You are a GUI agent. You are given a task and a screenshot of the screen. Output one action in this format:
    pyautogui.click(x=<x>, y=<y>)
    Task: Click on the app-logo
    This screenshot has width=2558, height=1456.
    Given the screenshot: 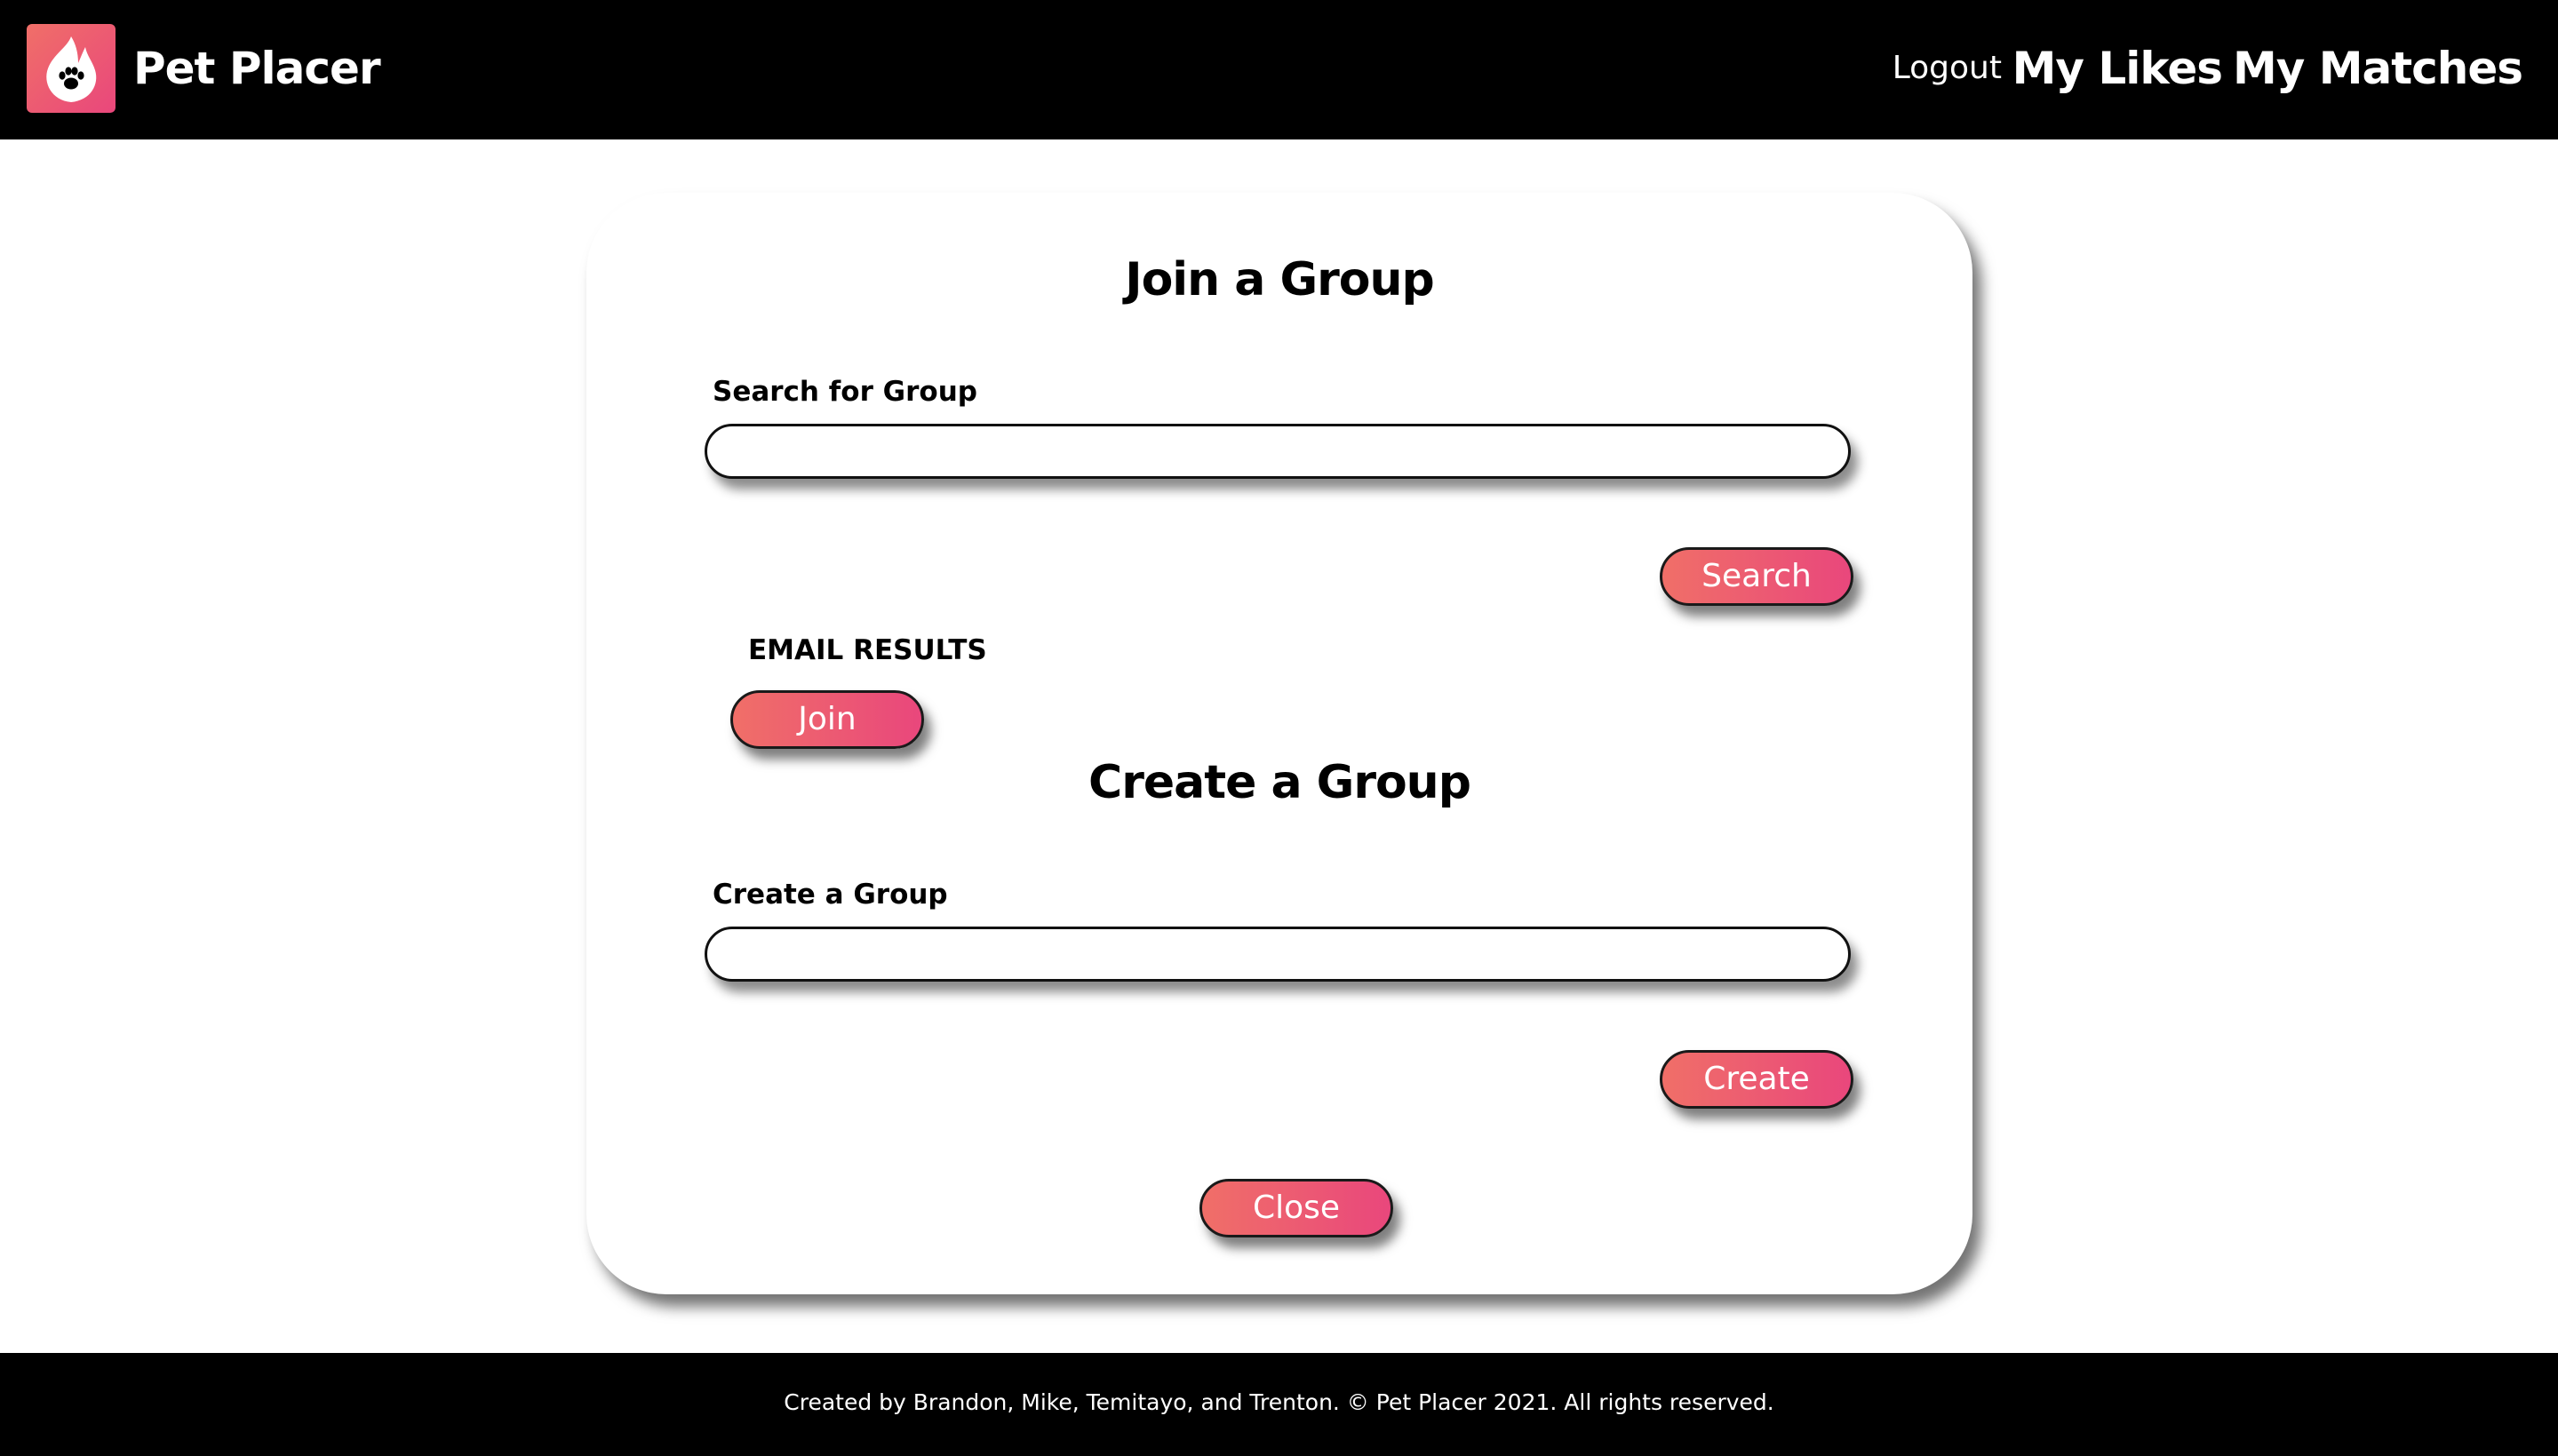 What is the action you would take?
    pyautogui.click(x=71, y=68)
    